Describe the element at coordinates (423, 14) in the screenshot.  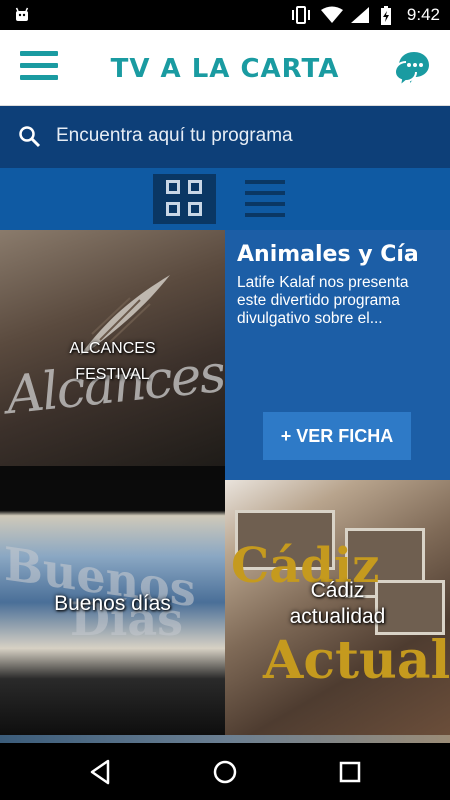
I see `clock: 9:42` at that location.